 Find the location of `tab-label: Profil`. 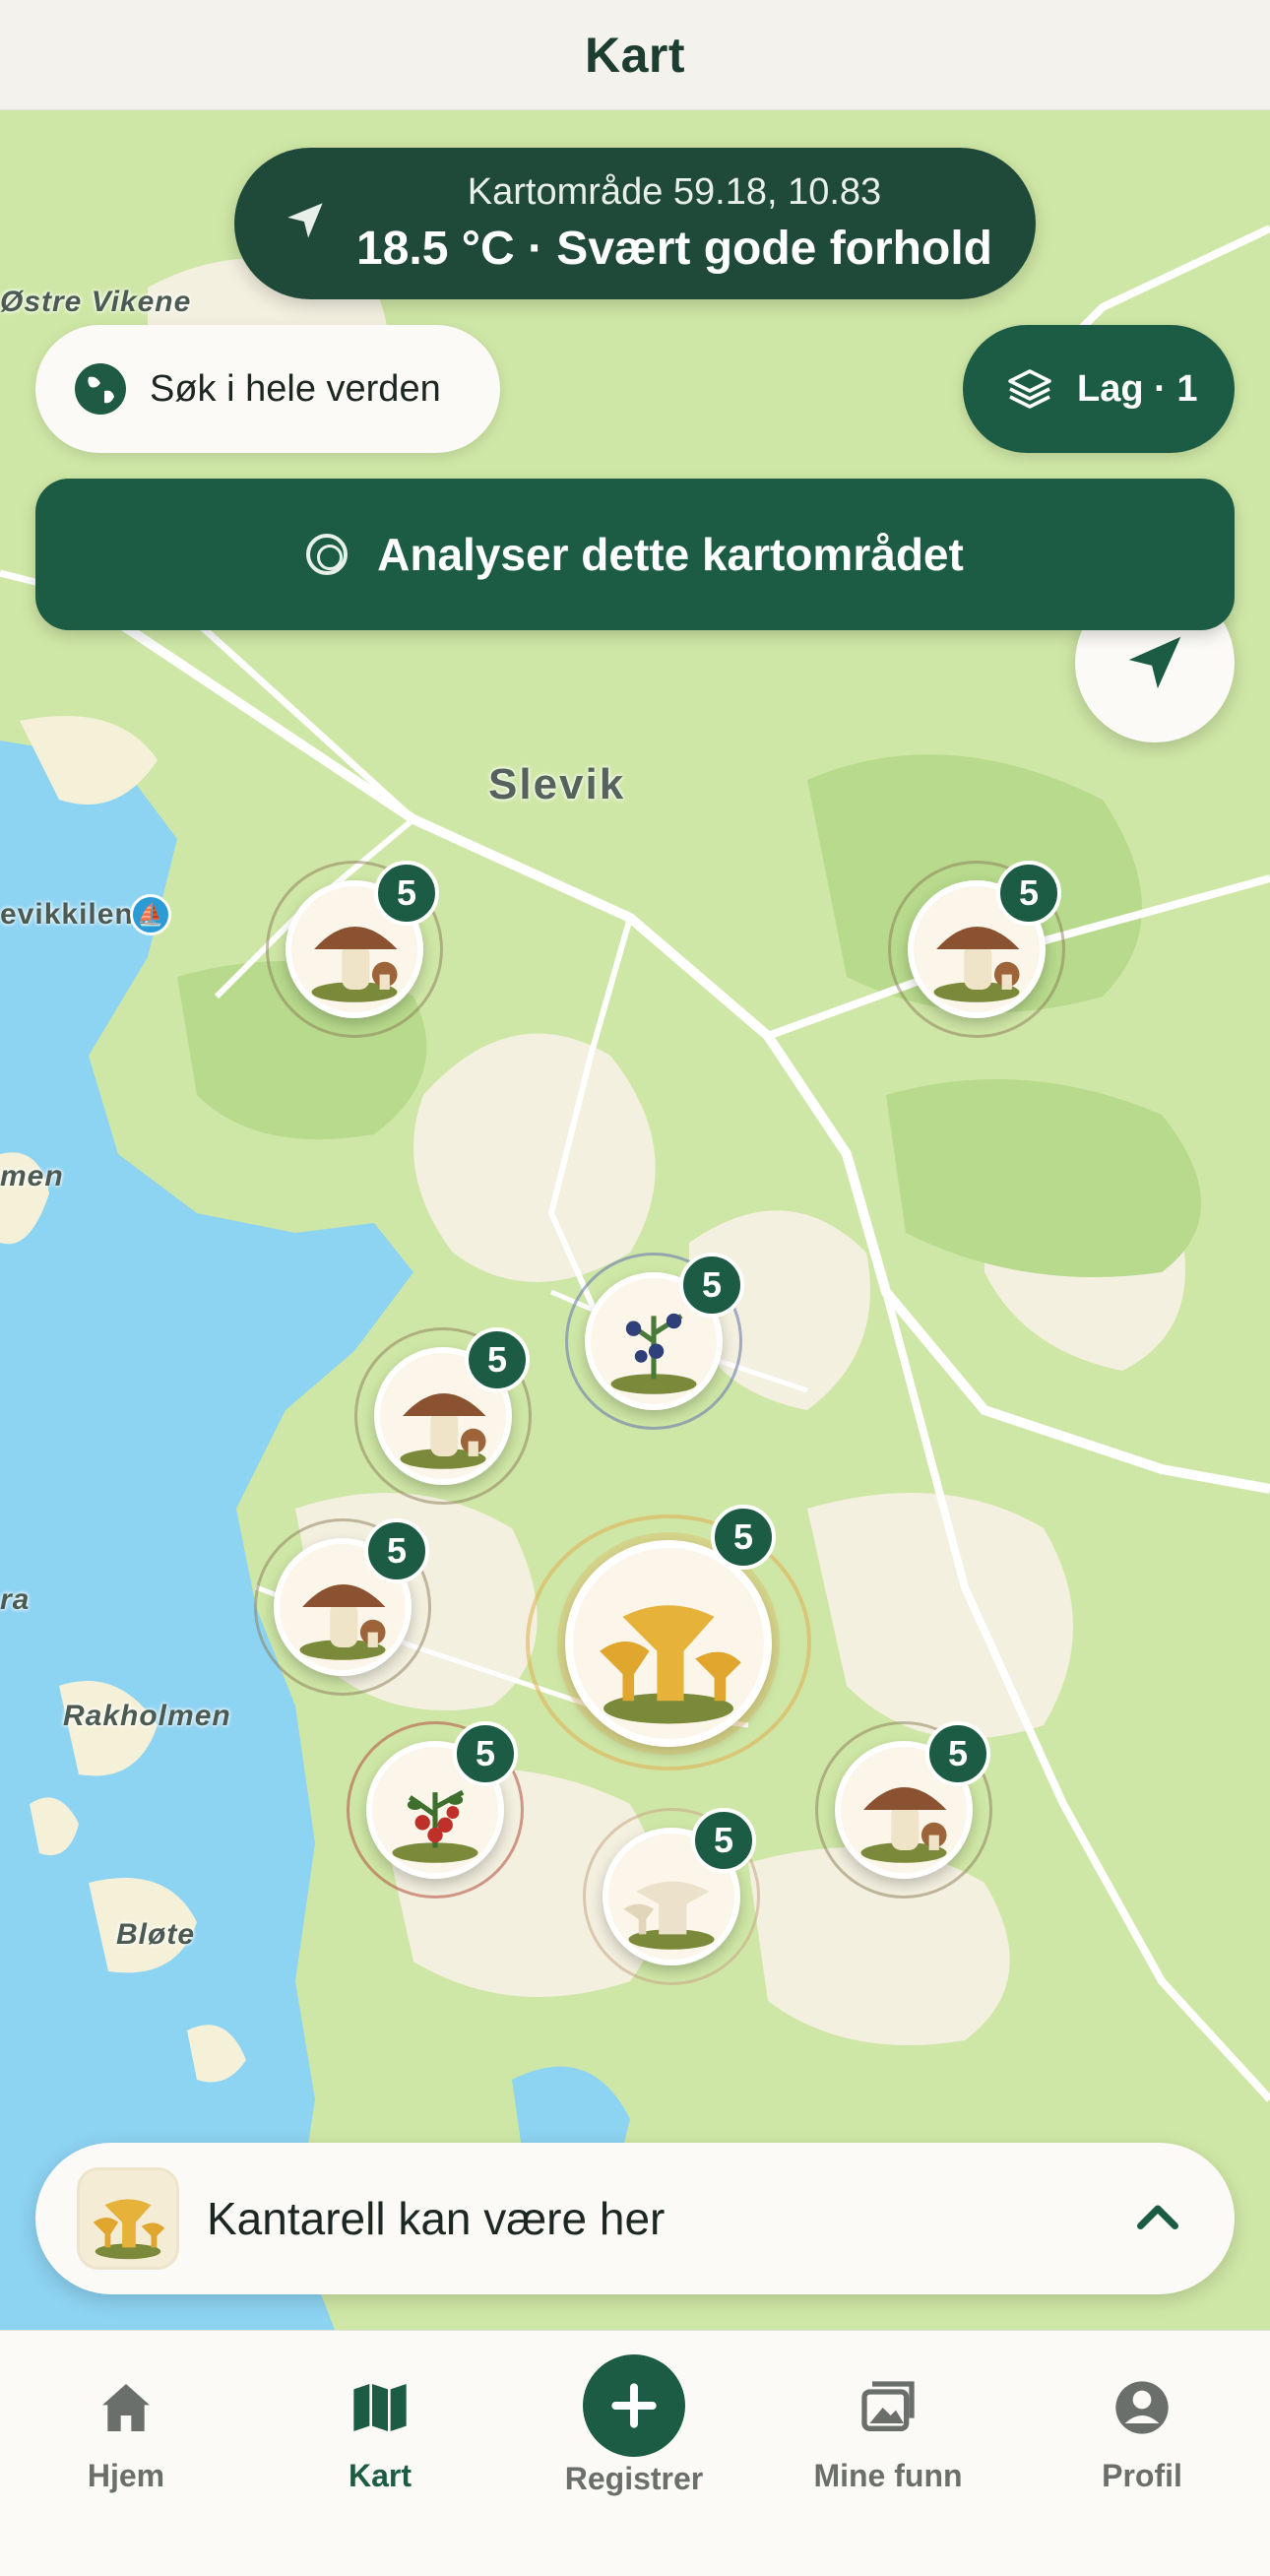

tab-label: Profil is located at coordinates (1142, 2475).